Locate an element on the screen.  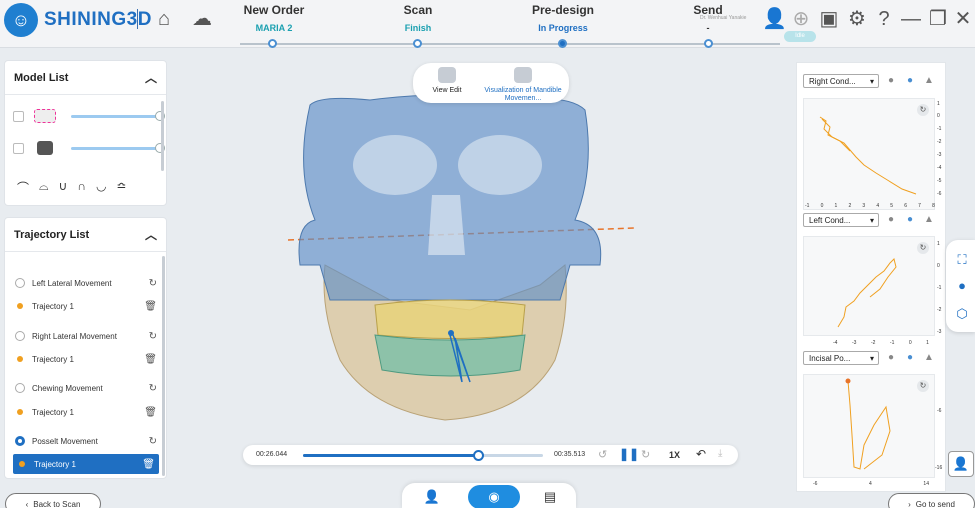
trajectory-list-header: Trajectory List ︿ is located at coordinates (85, 235).